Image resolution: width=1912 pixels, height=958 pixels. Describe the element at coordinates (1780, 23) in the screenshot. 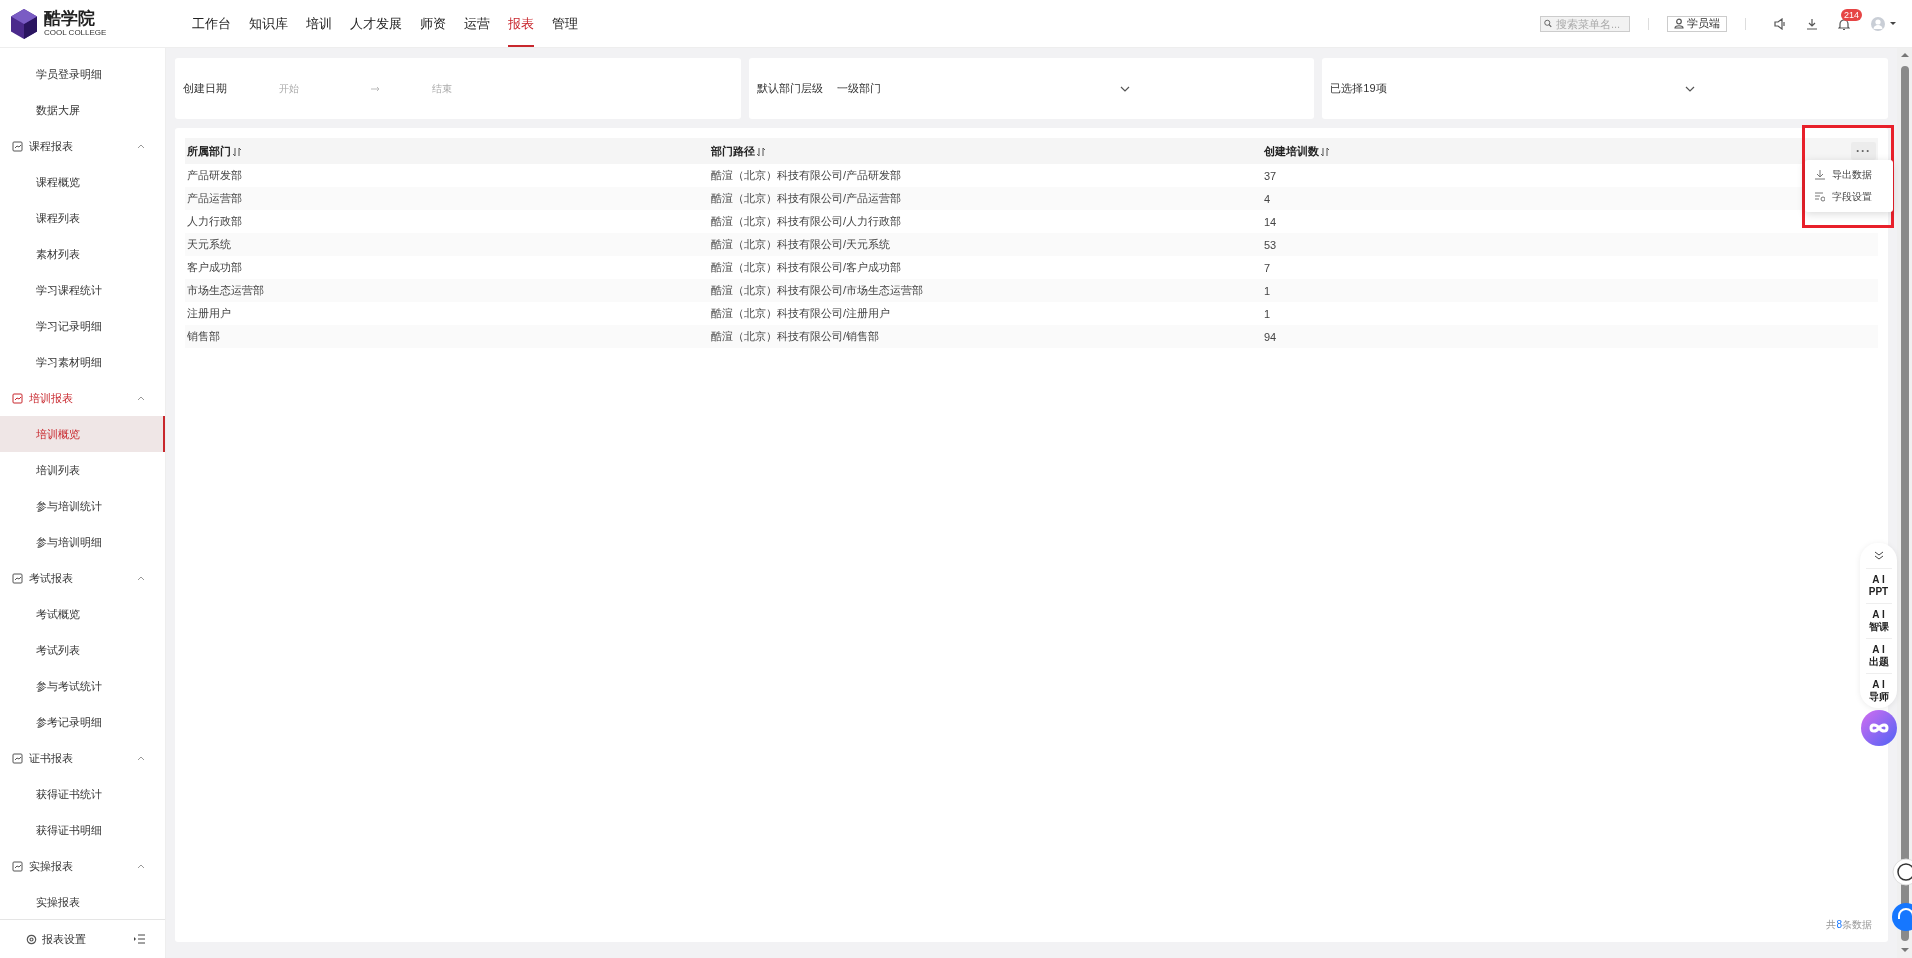

I see `speaker-icon` at that location.